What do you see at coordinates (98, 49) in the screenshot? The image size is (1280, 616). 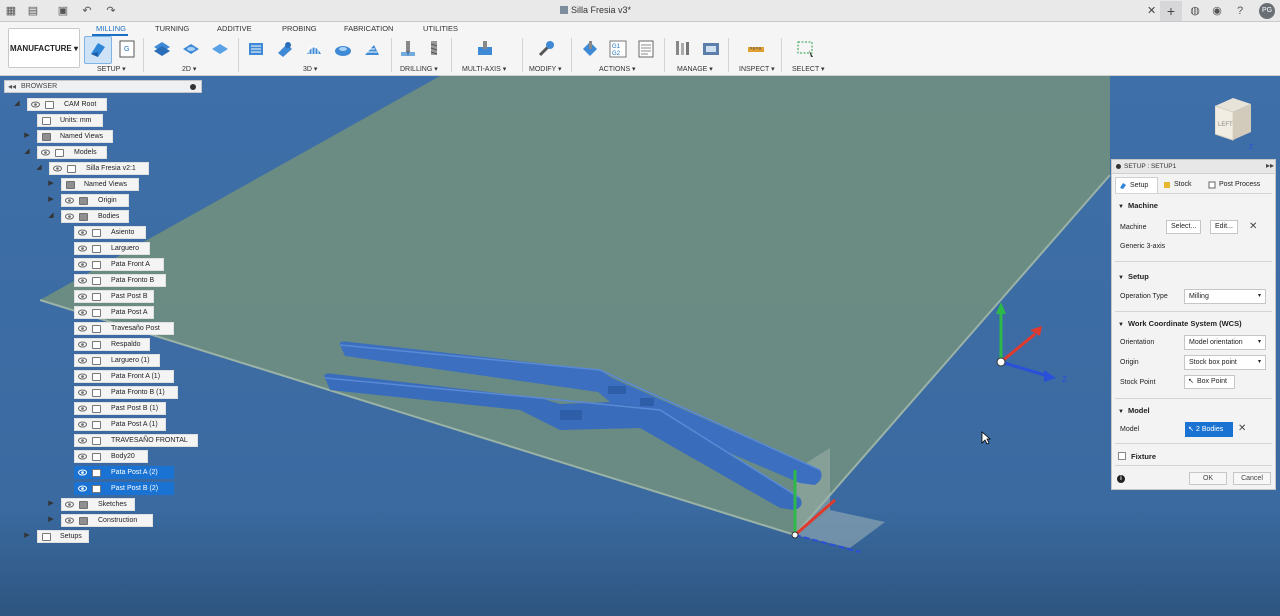 I see `setup-icon` at bounding box center [98, 49].